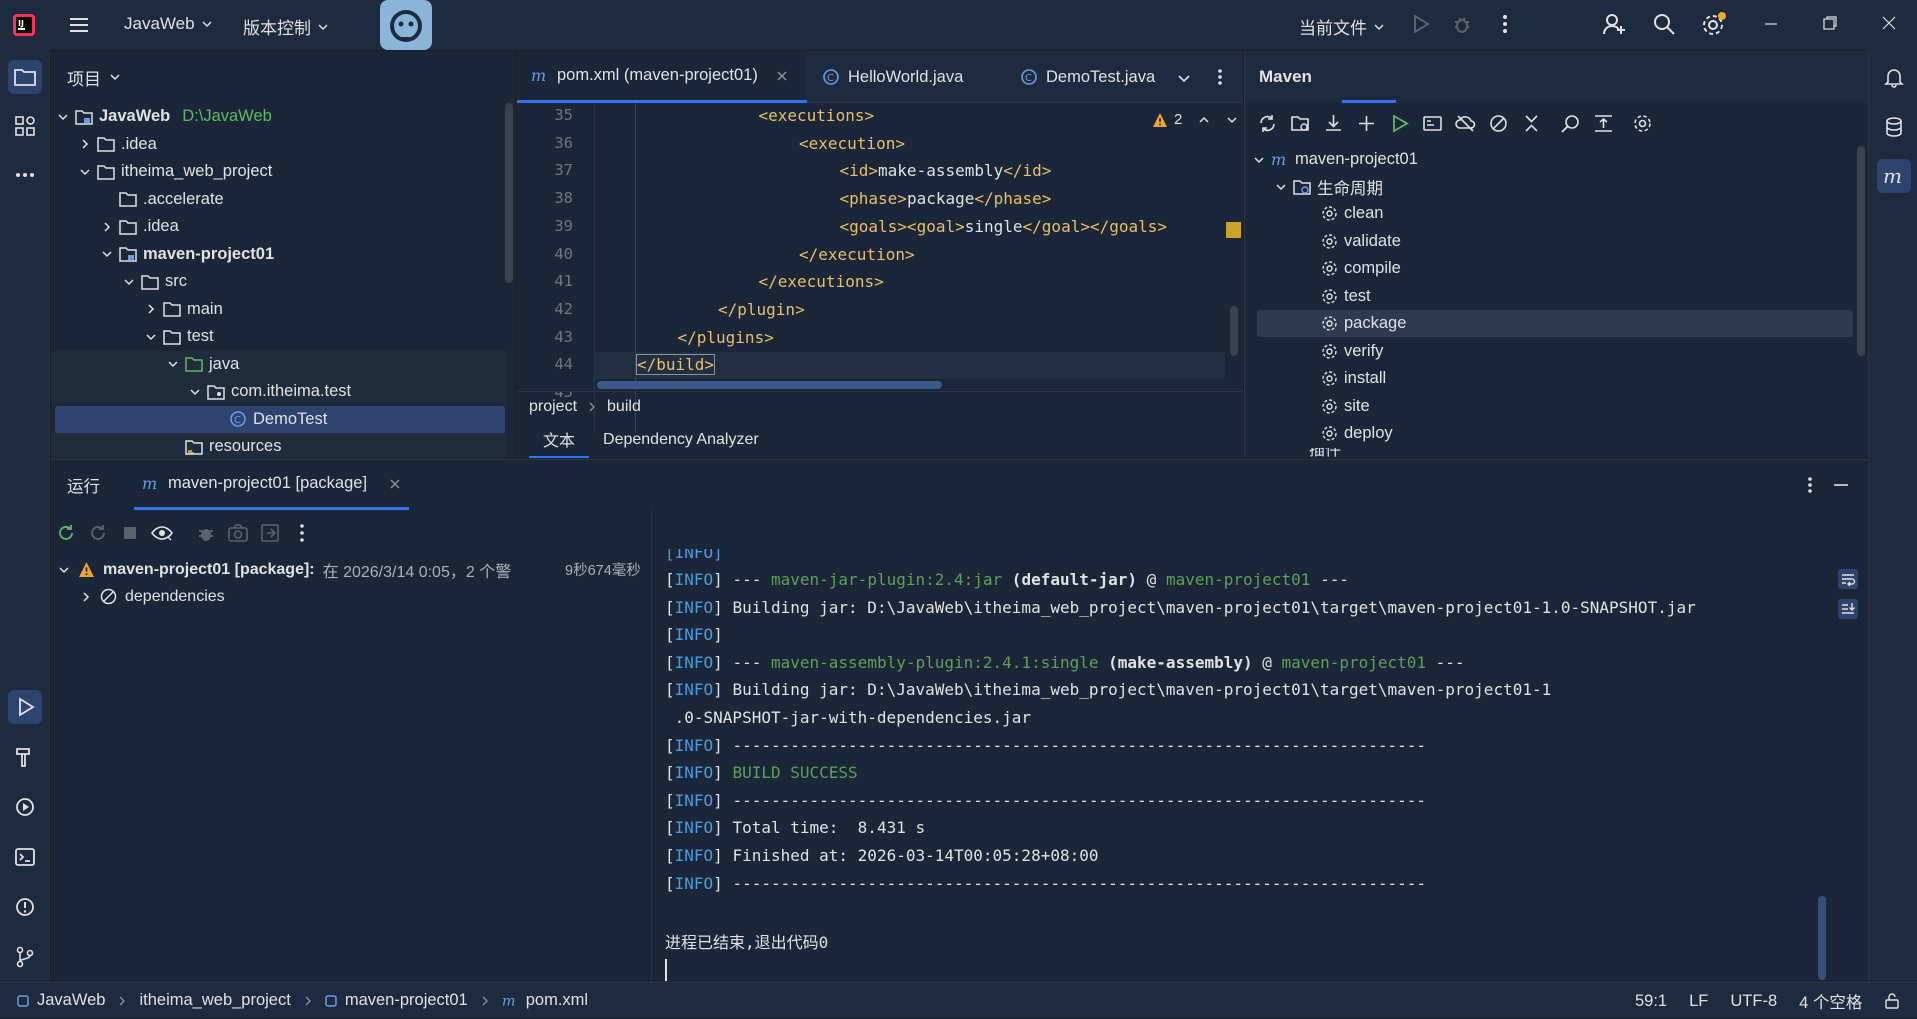  Describe the element at coordinates (238, 533) in the screenshot. I see `camera-icon` at that location.